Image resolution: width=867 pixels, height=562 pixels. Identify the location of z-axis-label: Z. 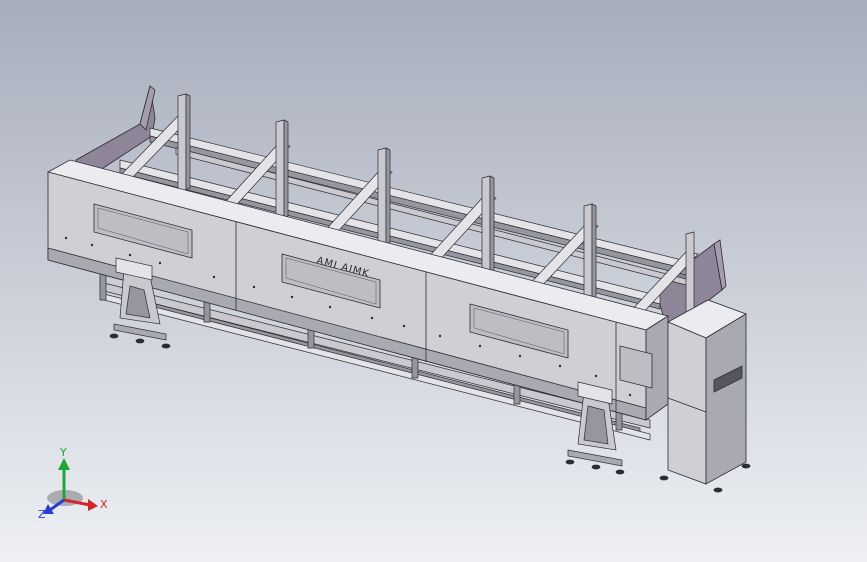
(42, 514).